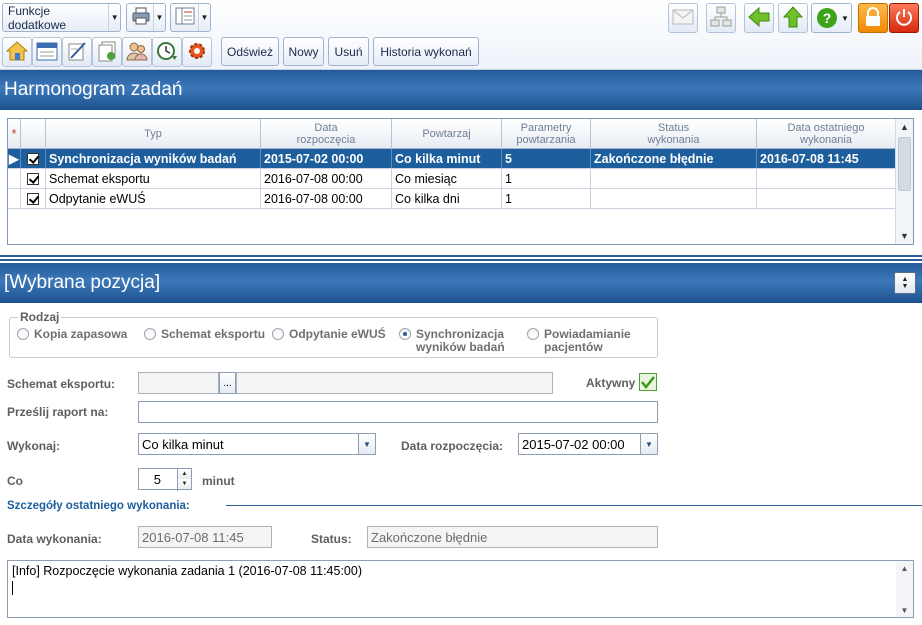 The image size is (922, 625). I want to click on home-icon, so click(17, 52).